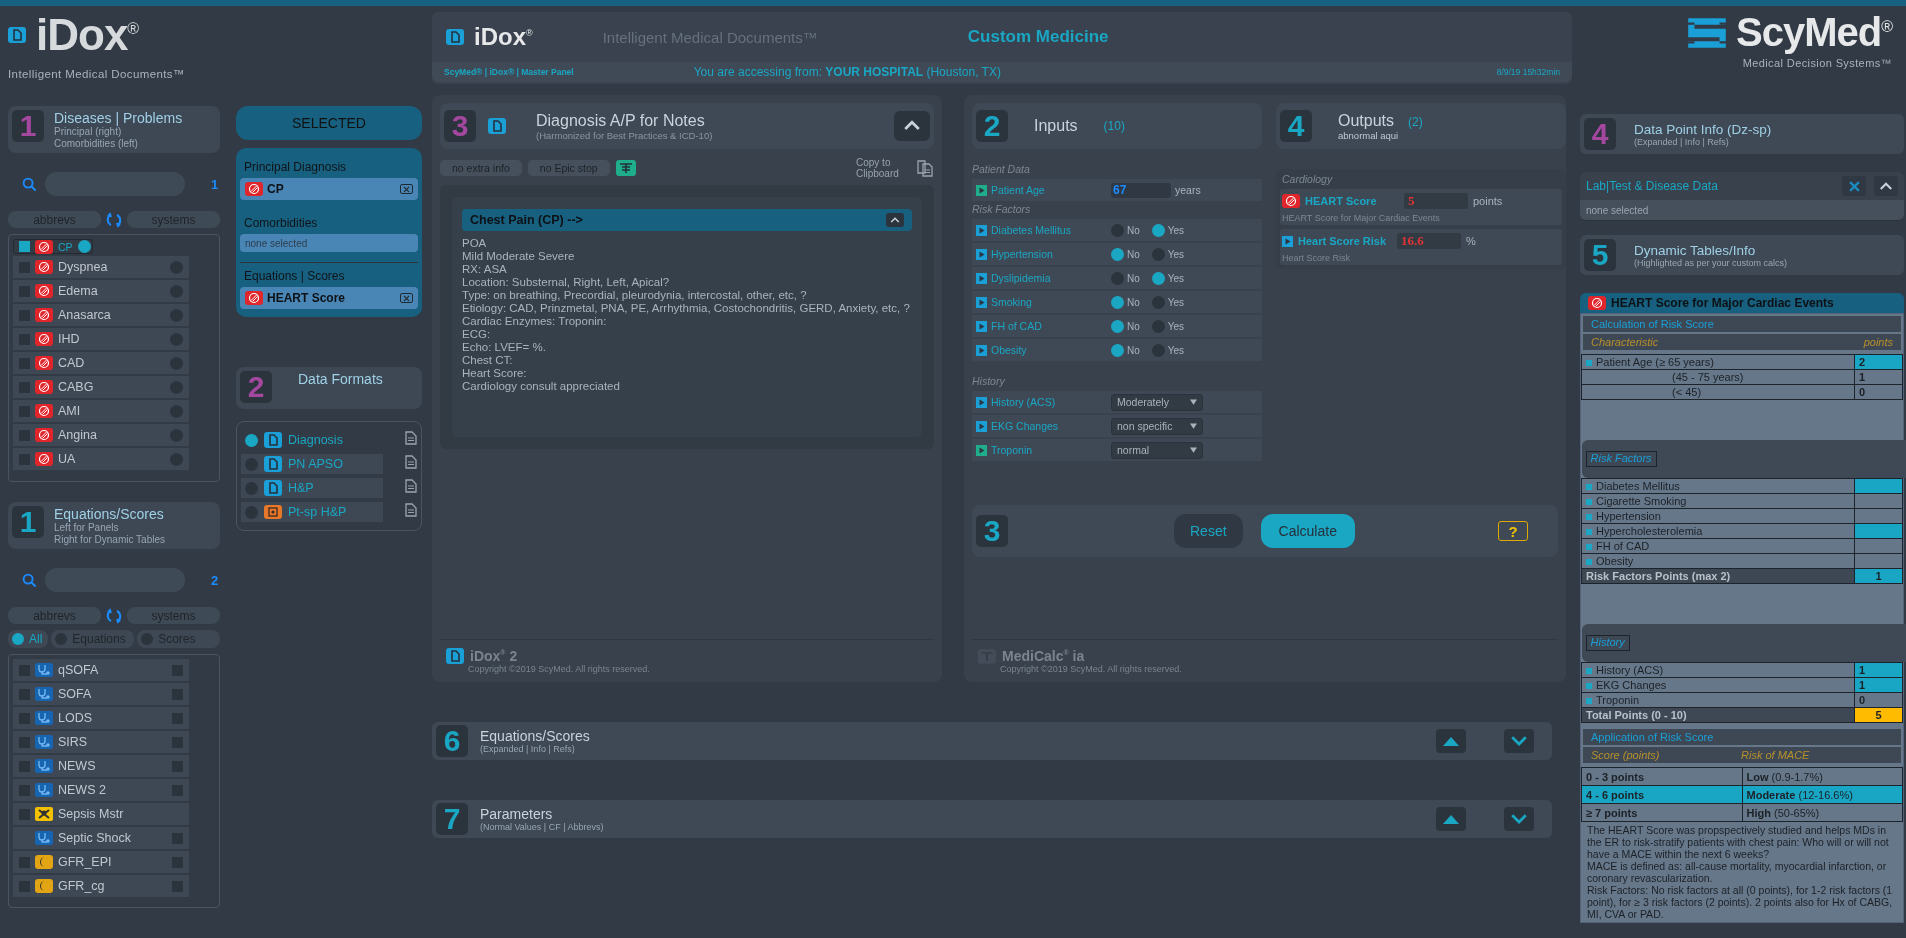 This screenshot has height=938, width=1906. I want to click on number-field: 67, so click(1141, 190).